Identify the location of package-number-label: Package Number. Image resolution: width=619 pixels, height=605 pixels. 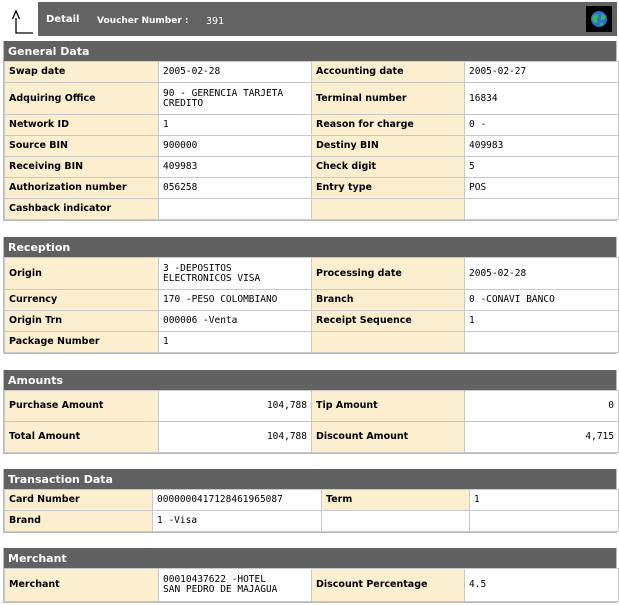
(81, 342).